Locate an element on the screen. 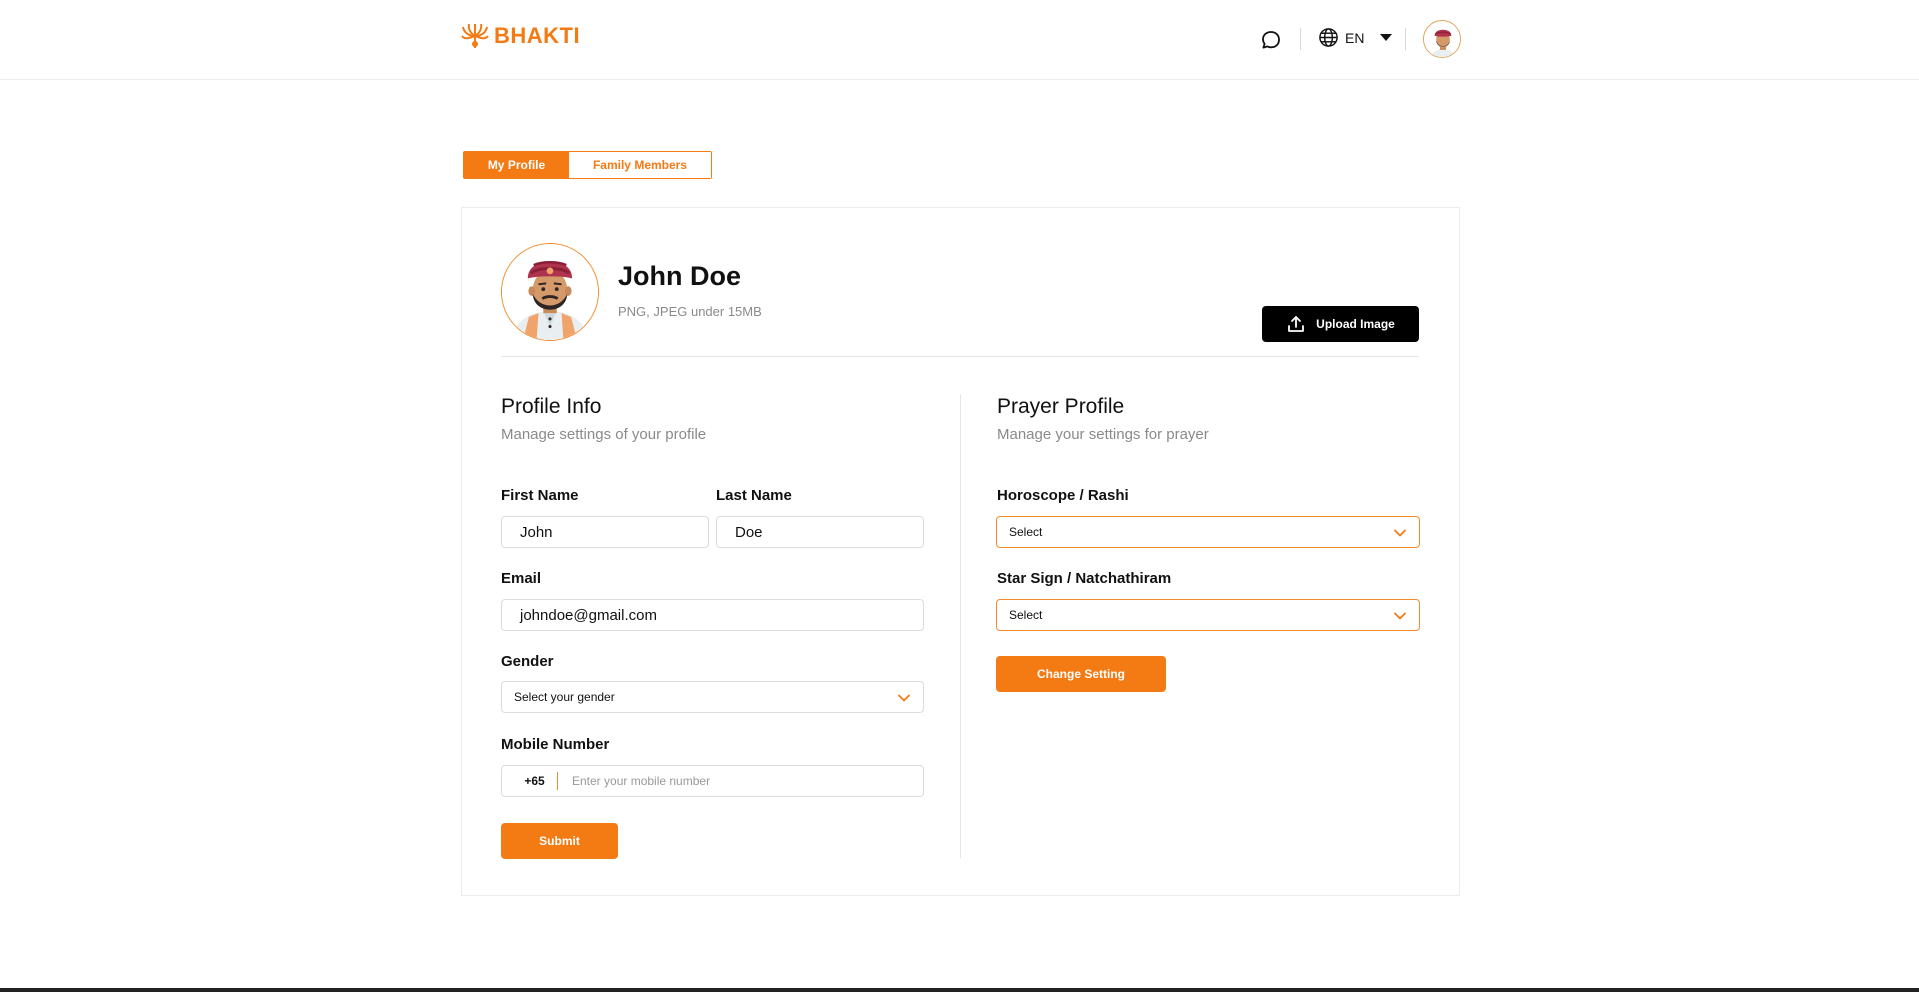 This screenshot has height=992, width=1919. prayer-profile-title: Prayer Profile is located at coordinates (1061, 406).